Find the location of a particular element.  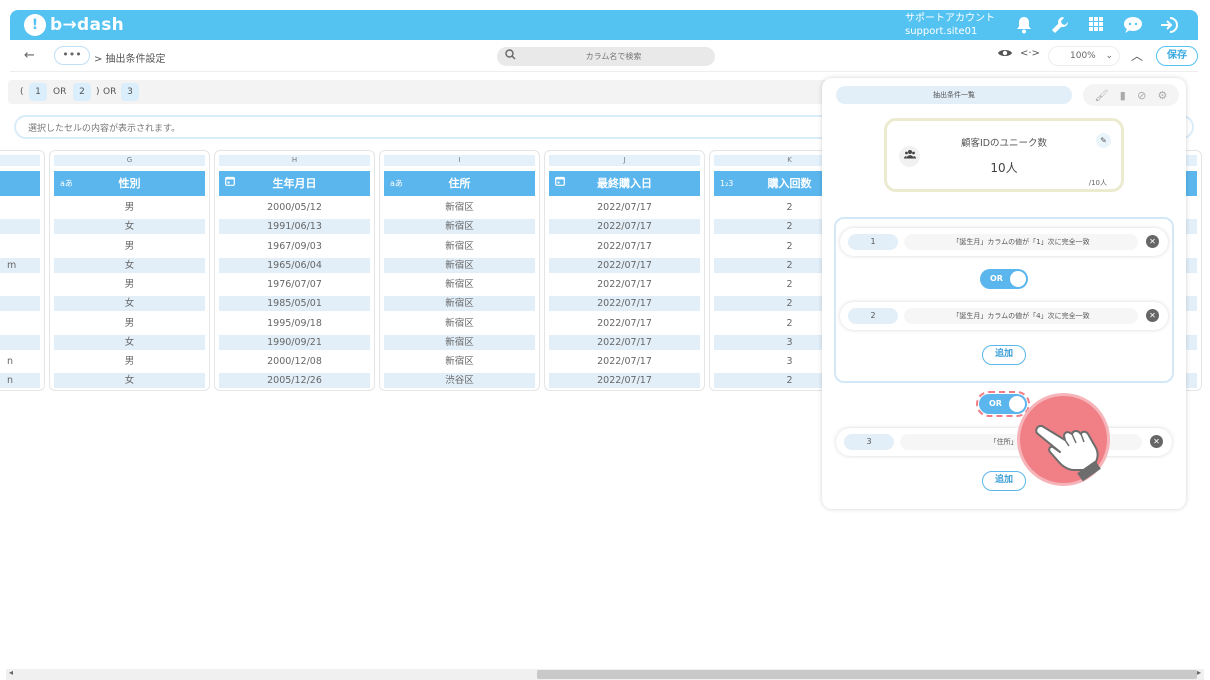

scroll-left-icon: ◂ is located at coordinates (11, 672).